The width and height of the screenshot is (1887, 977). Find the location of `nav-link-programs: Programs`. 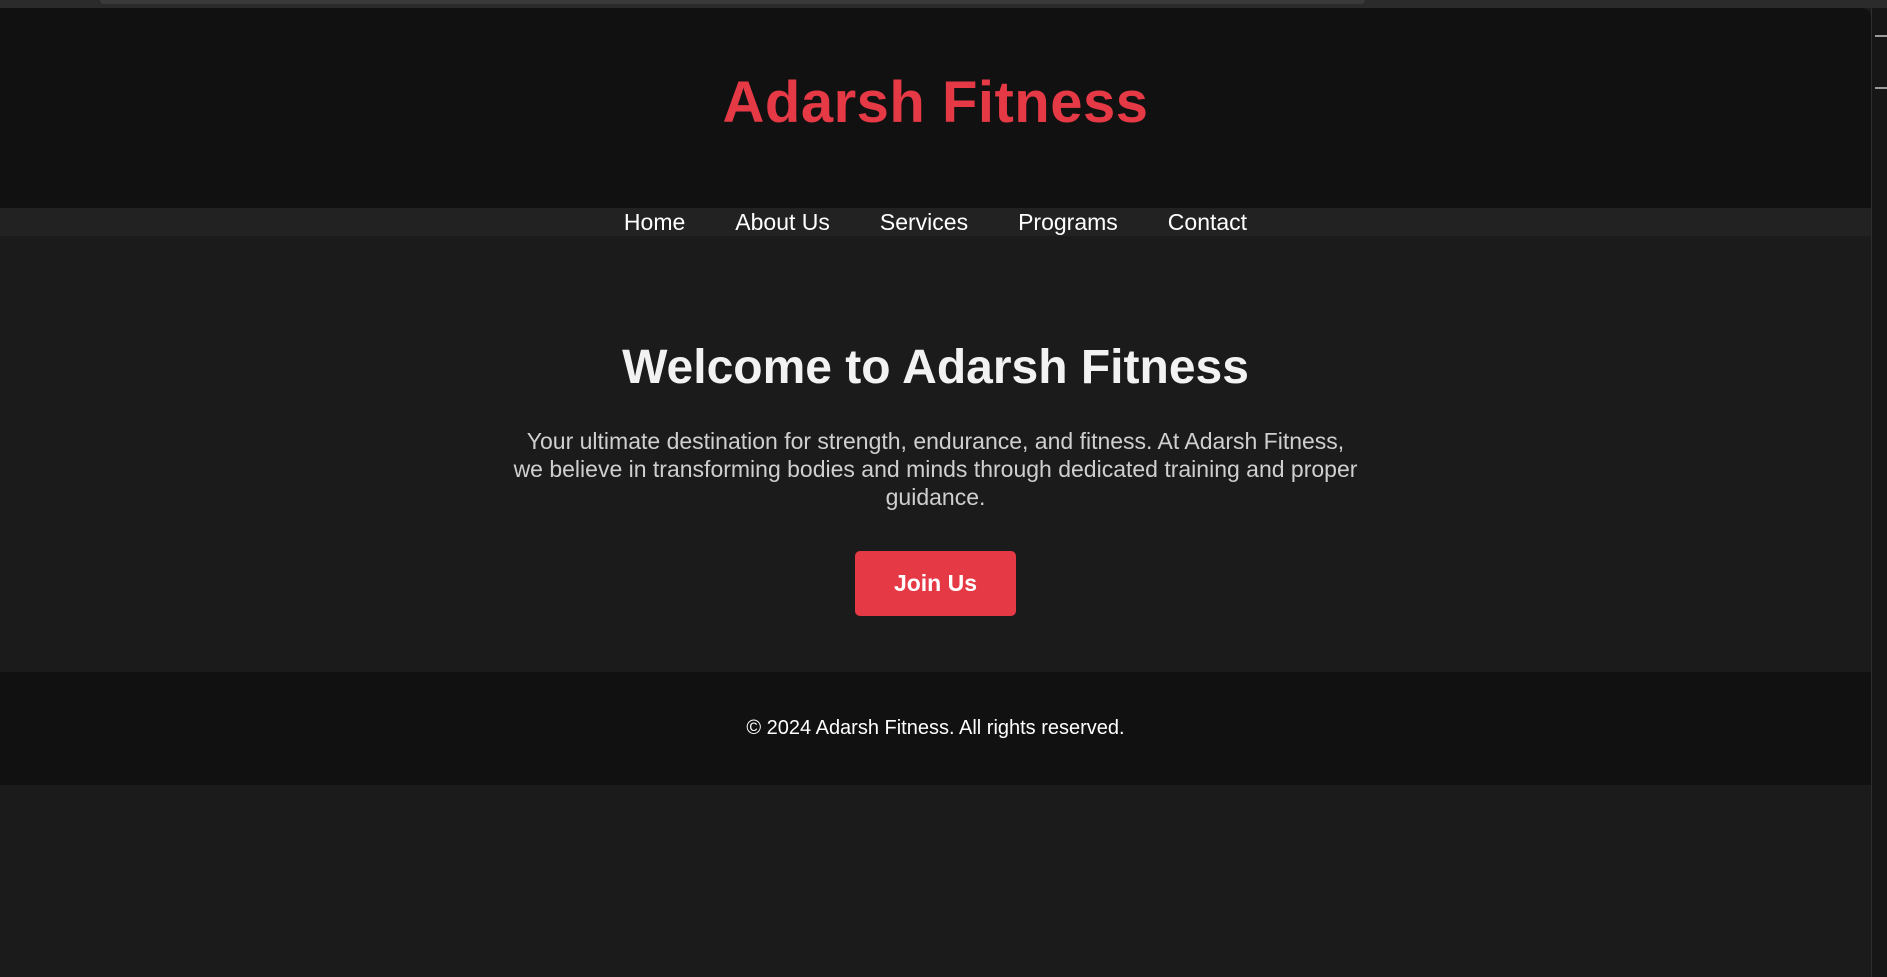

nav-link-programs: Programs is located at coordinates (1068, 222).